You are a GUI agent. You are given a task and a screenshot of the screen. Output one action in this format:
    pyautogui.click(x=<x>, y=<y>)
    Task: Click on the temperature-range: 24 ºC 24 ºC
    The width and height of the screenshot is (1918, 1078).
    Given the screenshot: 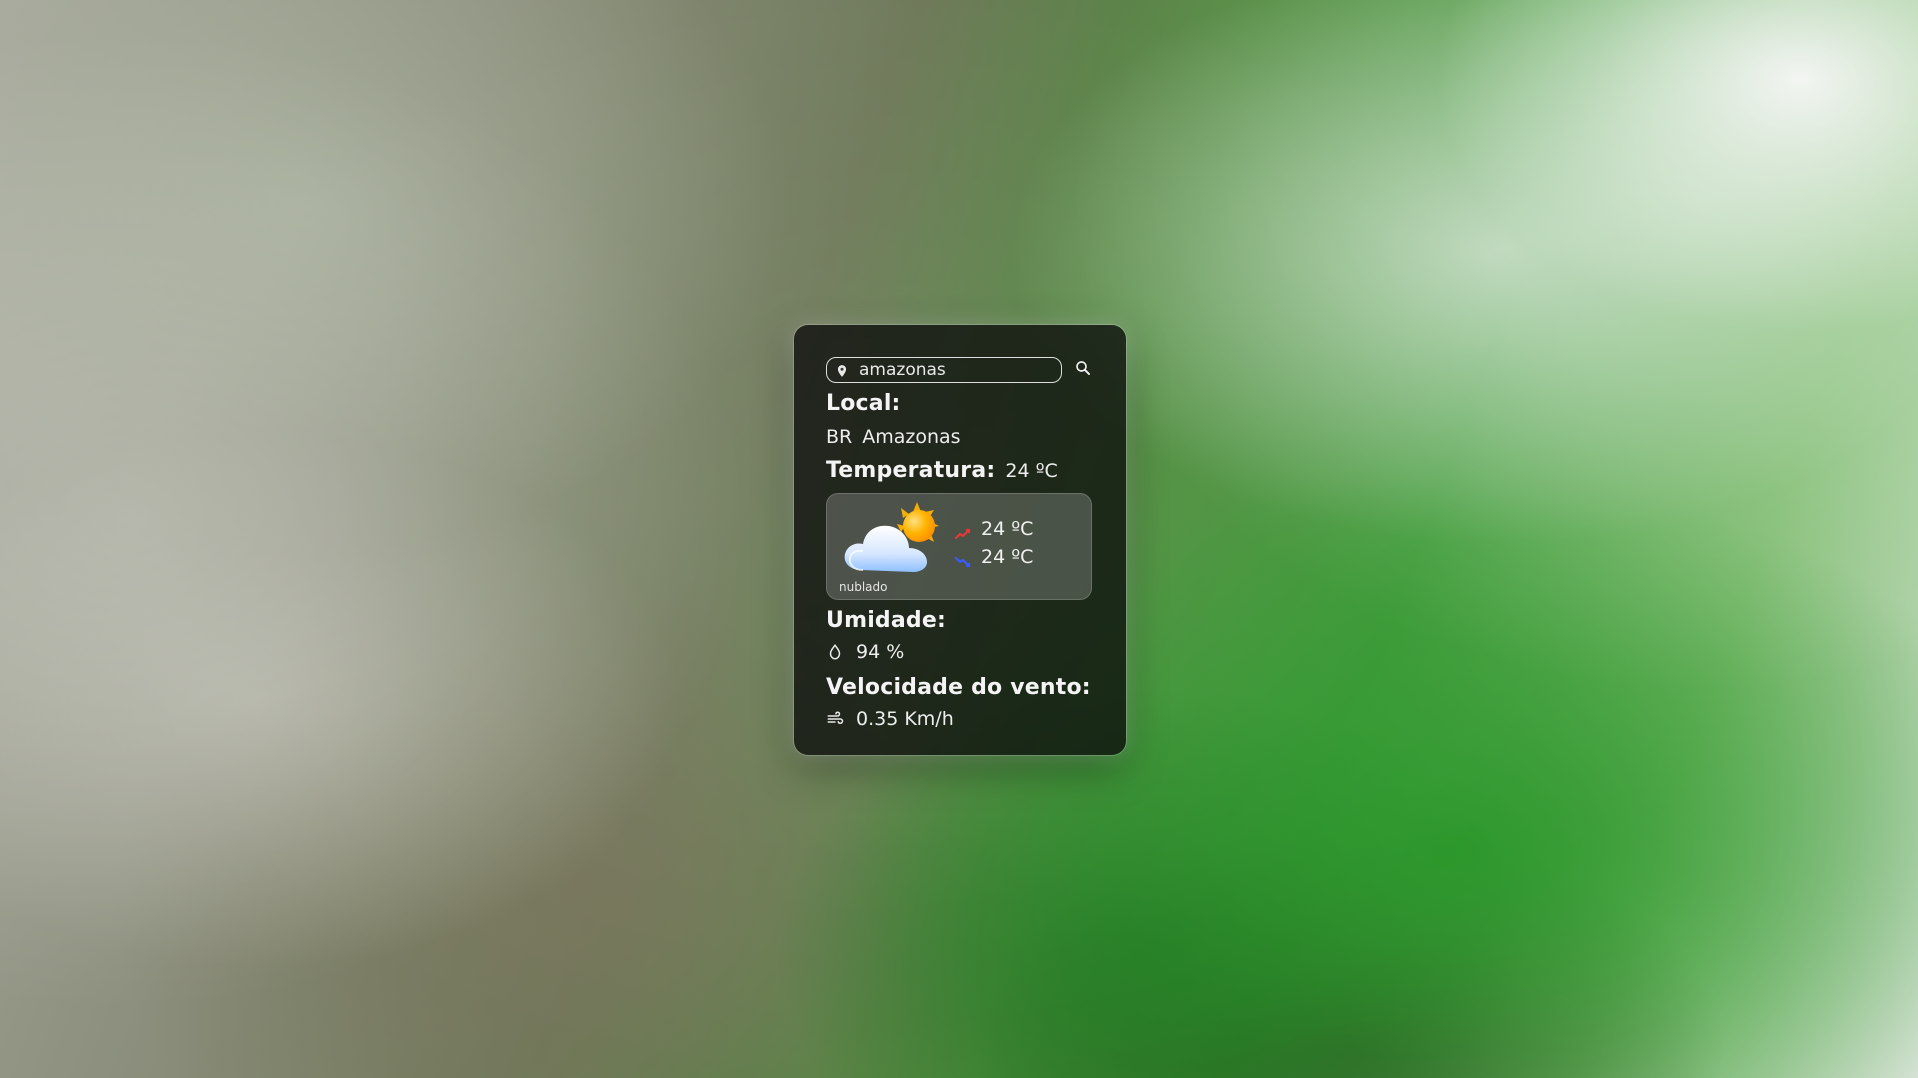 What is the action you would take?
    pyautogui.click(x=994, y=543)
    